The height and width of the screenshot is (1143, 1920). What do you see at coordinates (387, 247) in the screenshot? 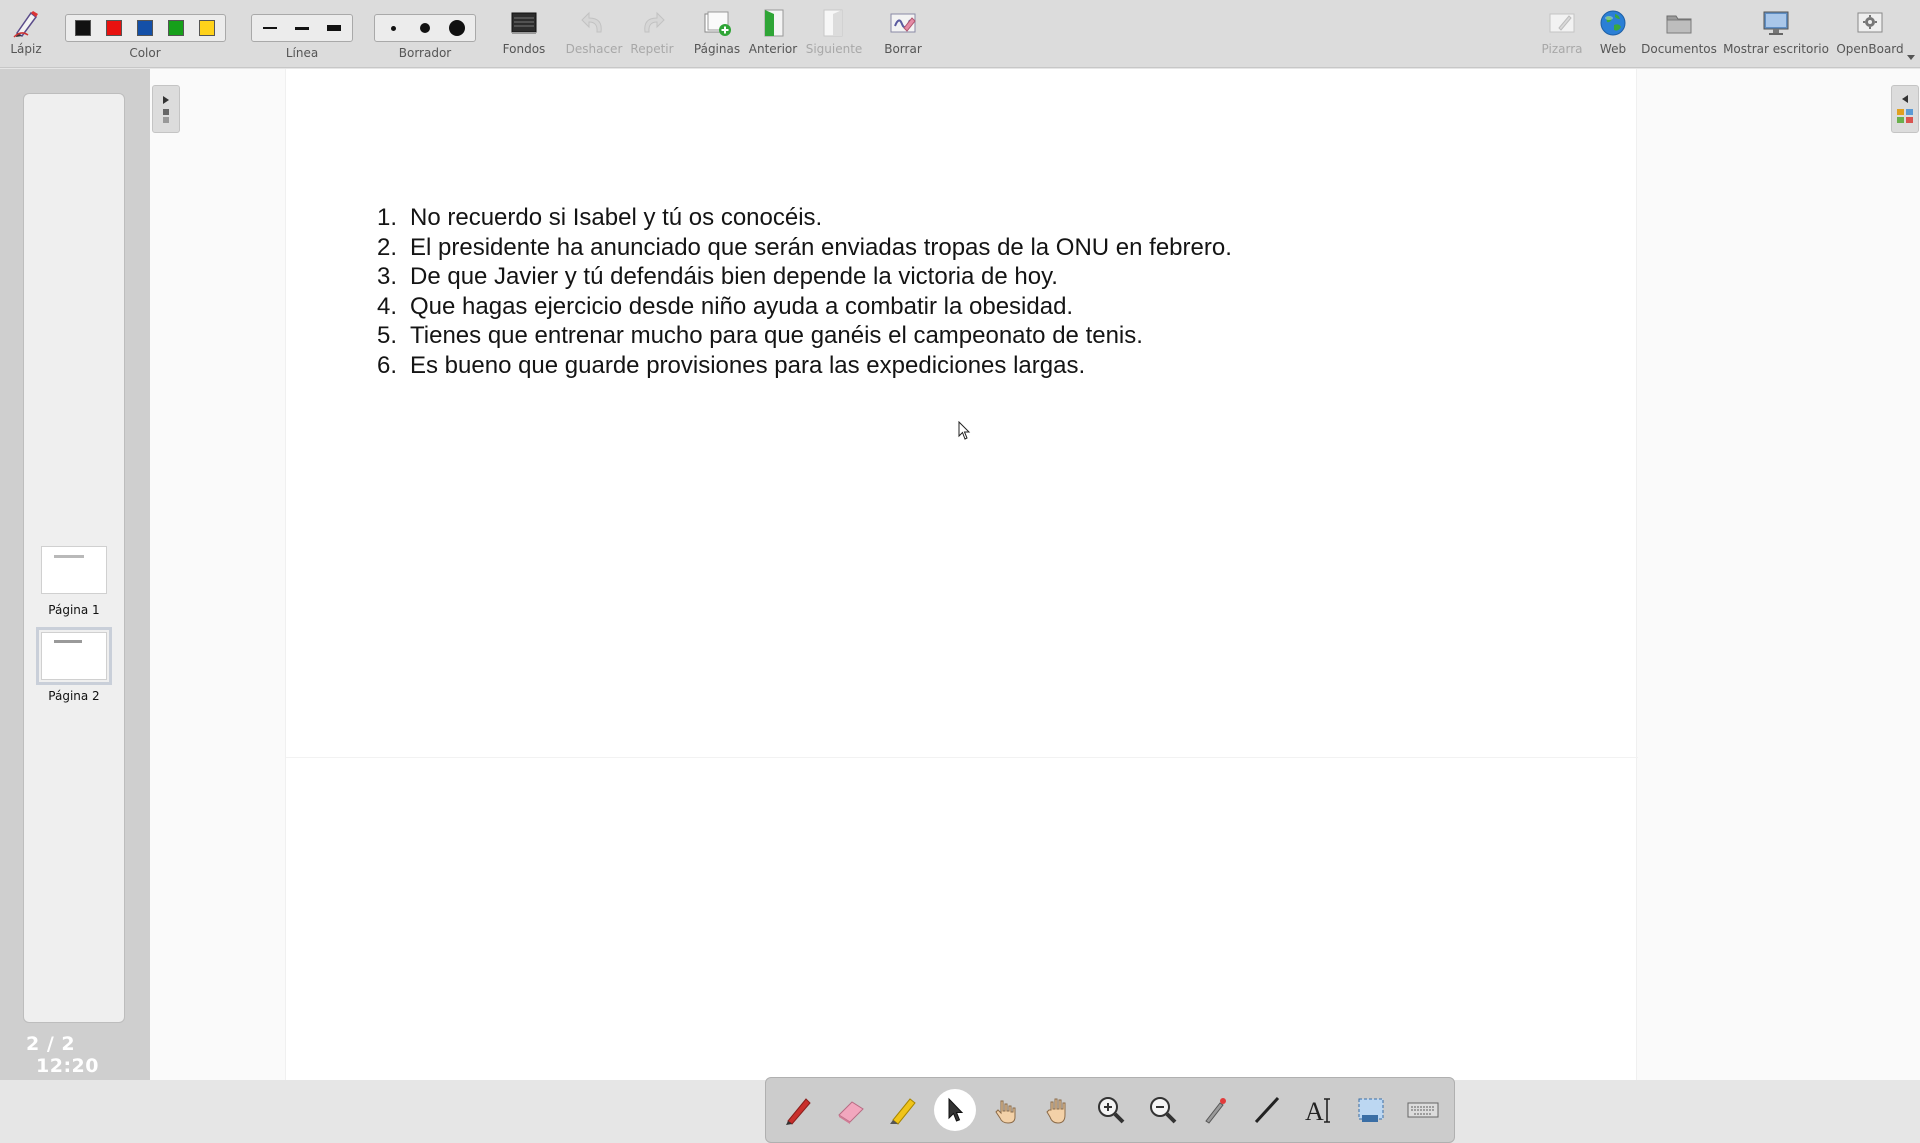
I see `item-number: 2.` at bounding box center [387, 247].